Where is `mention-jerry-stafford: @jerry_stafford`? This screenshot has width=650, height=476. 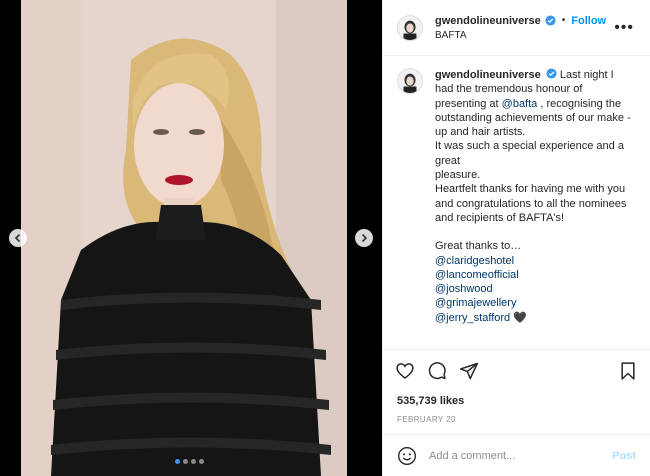
mention-jerry-stafford: @jerry_stafford is located at coordinates (472, 318).